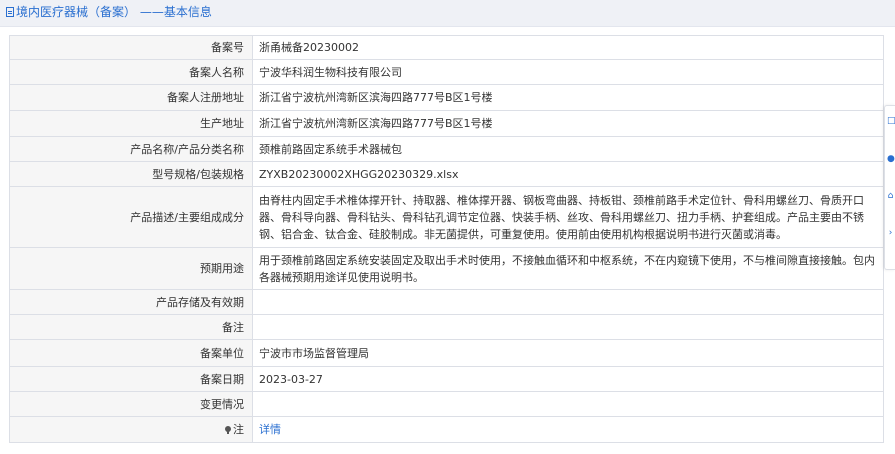 This screenshot has height=454, width=895. I want to click on row-label: 产品描述/主要组成成分, so click(131, 217).